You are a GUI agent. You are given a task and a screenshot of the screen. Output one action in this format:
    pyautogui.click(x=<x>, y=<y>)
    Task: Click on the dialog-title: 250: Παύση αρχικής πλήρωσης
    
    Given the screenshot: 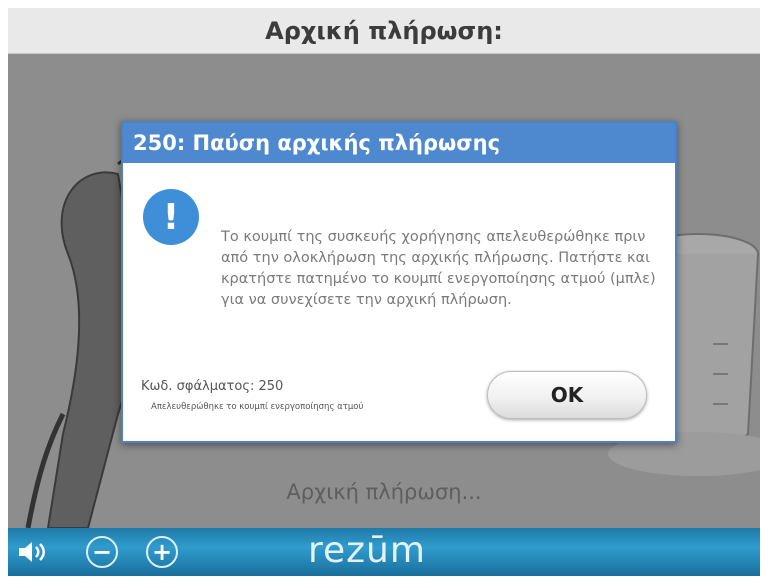 What is the action you would take?
    pyautogui.click(x=317, y=143)
    